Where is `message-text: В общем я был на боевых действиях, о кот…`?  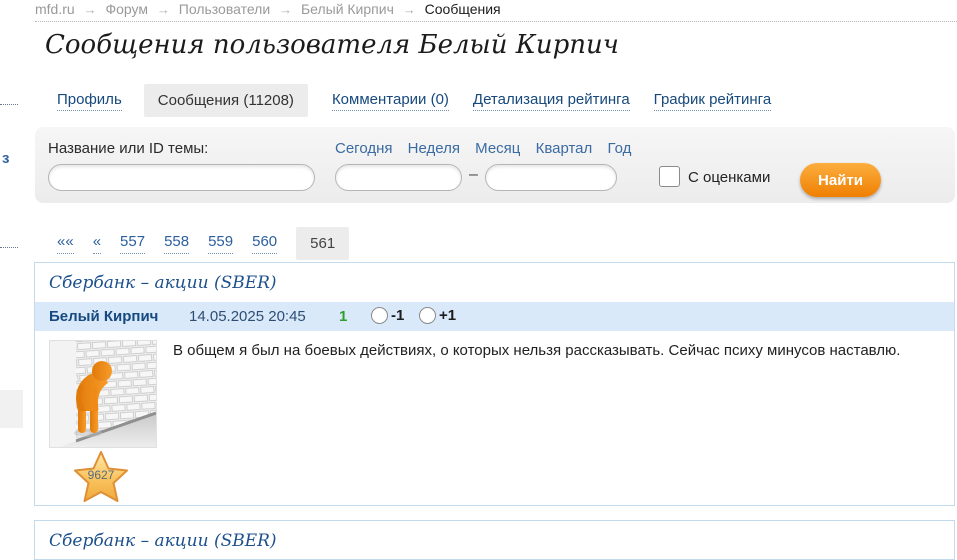
message-text: В общем я был на боевых действиях, о кот… is located at coordinates (537, 350).